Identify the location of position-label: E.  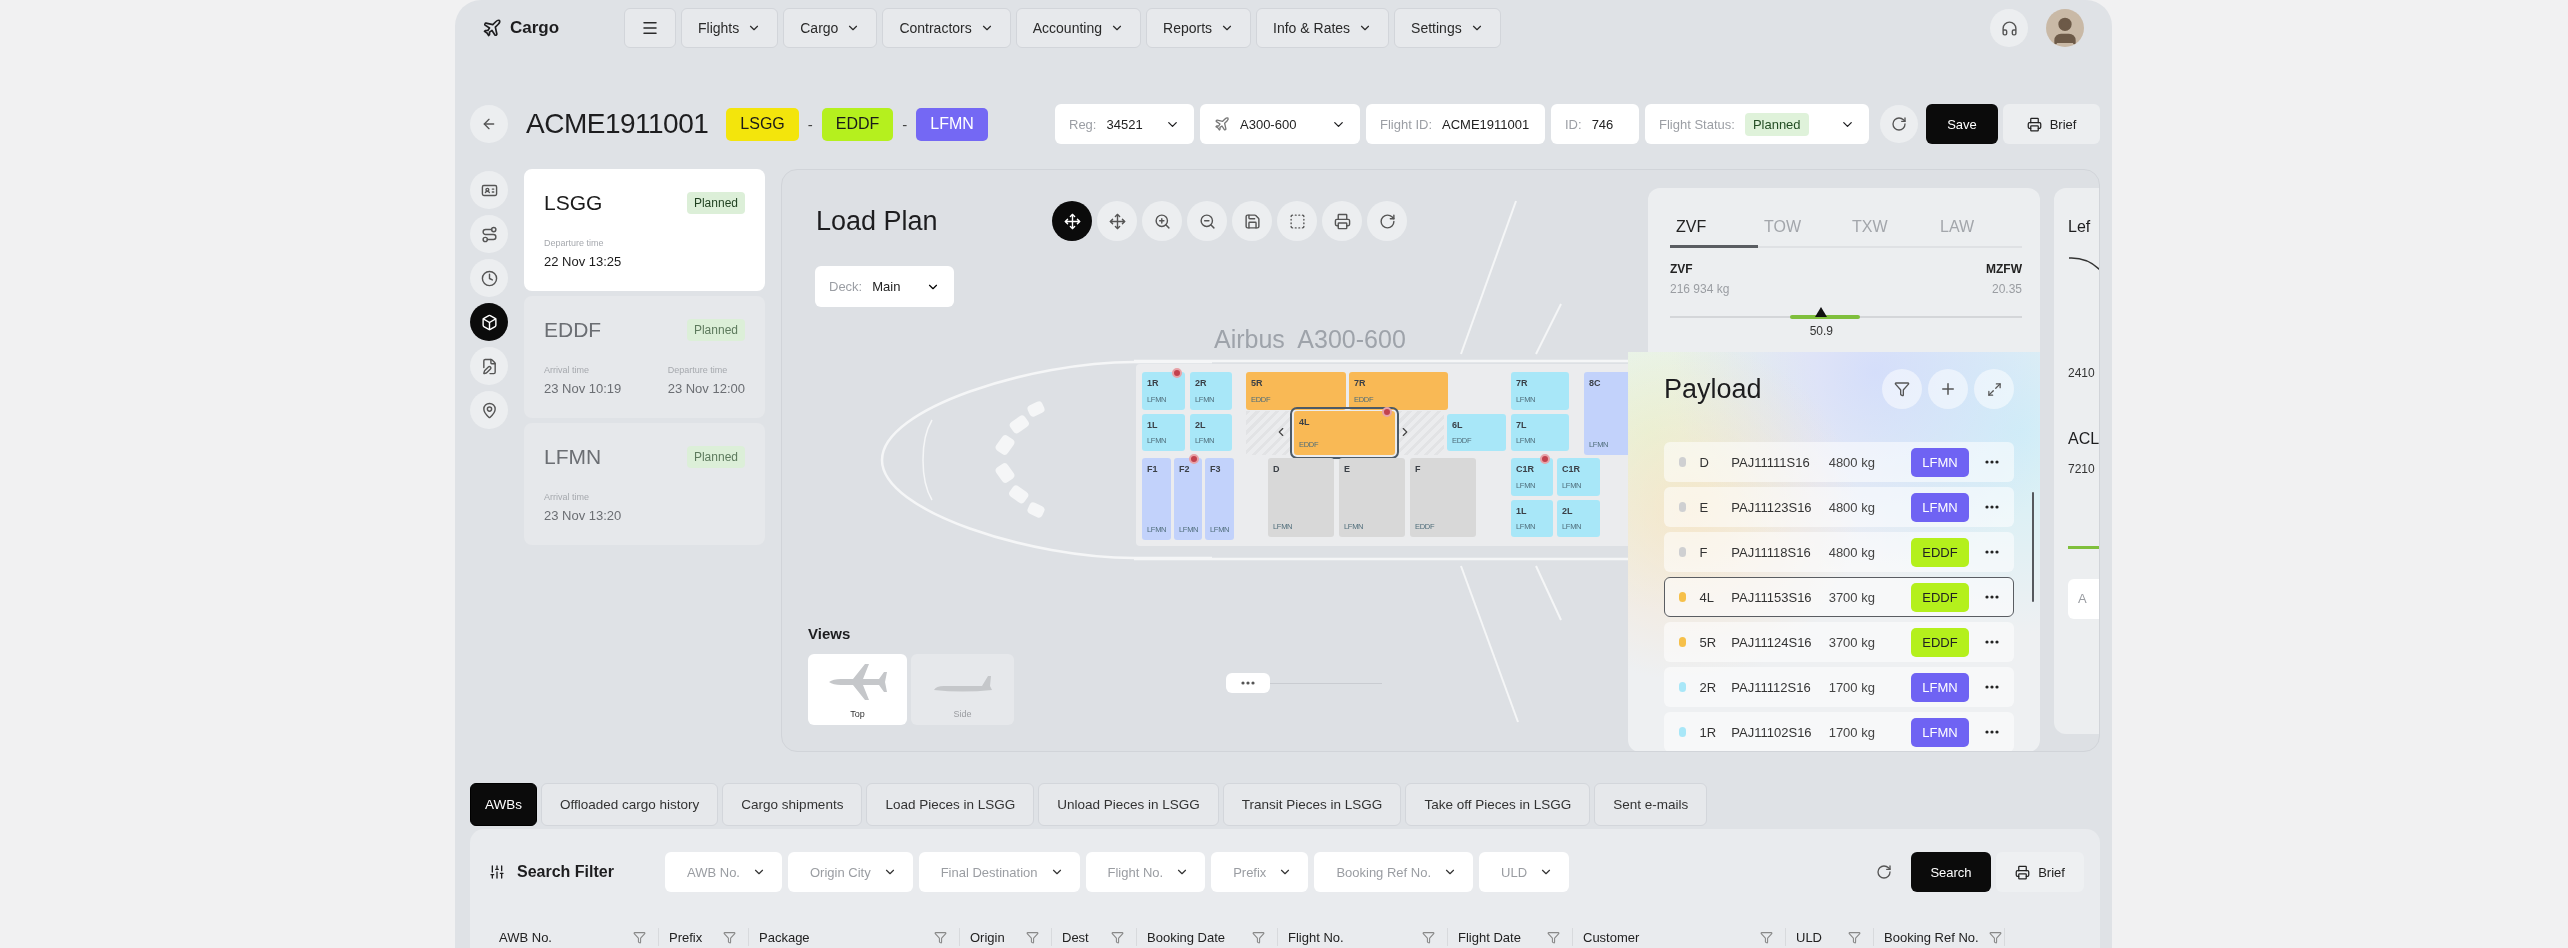
(1704, 507).